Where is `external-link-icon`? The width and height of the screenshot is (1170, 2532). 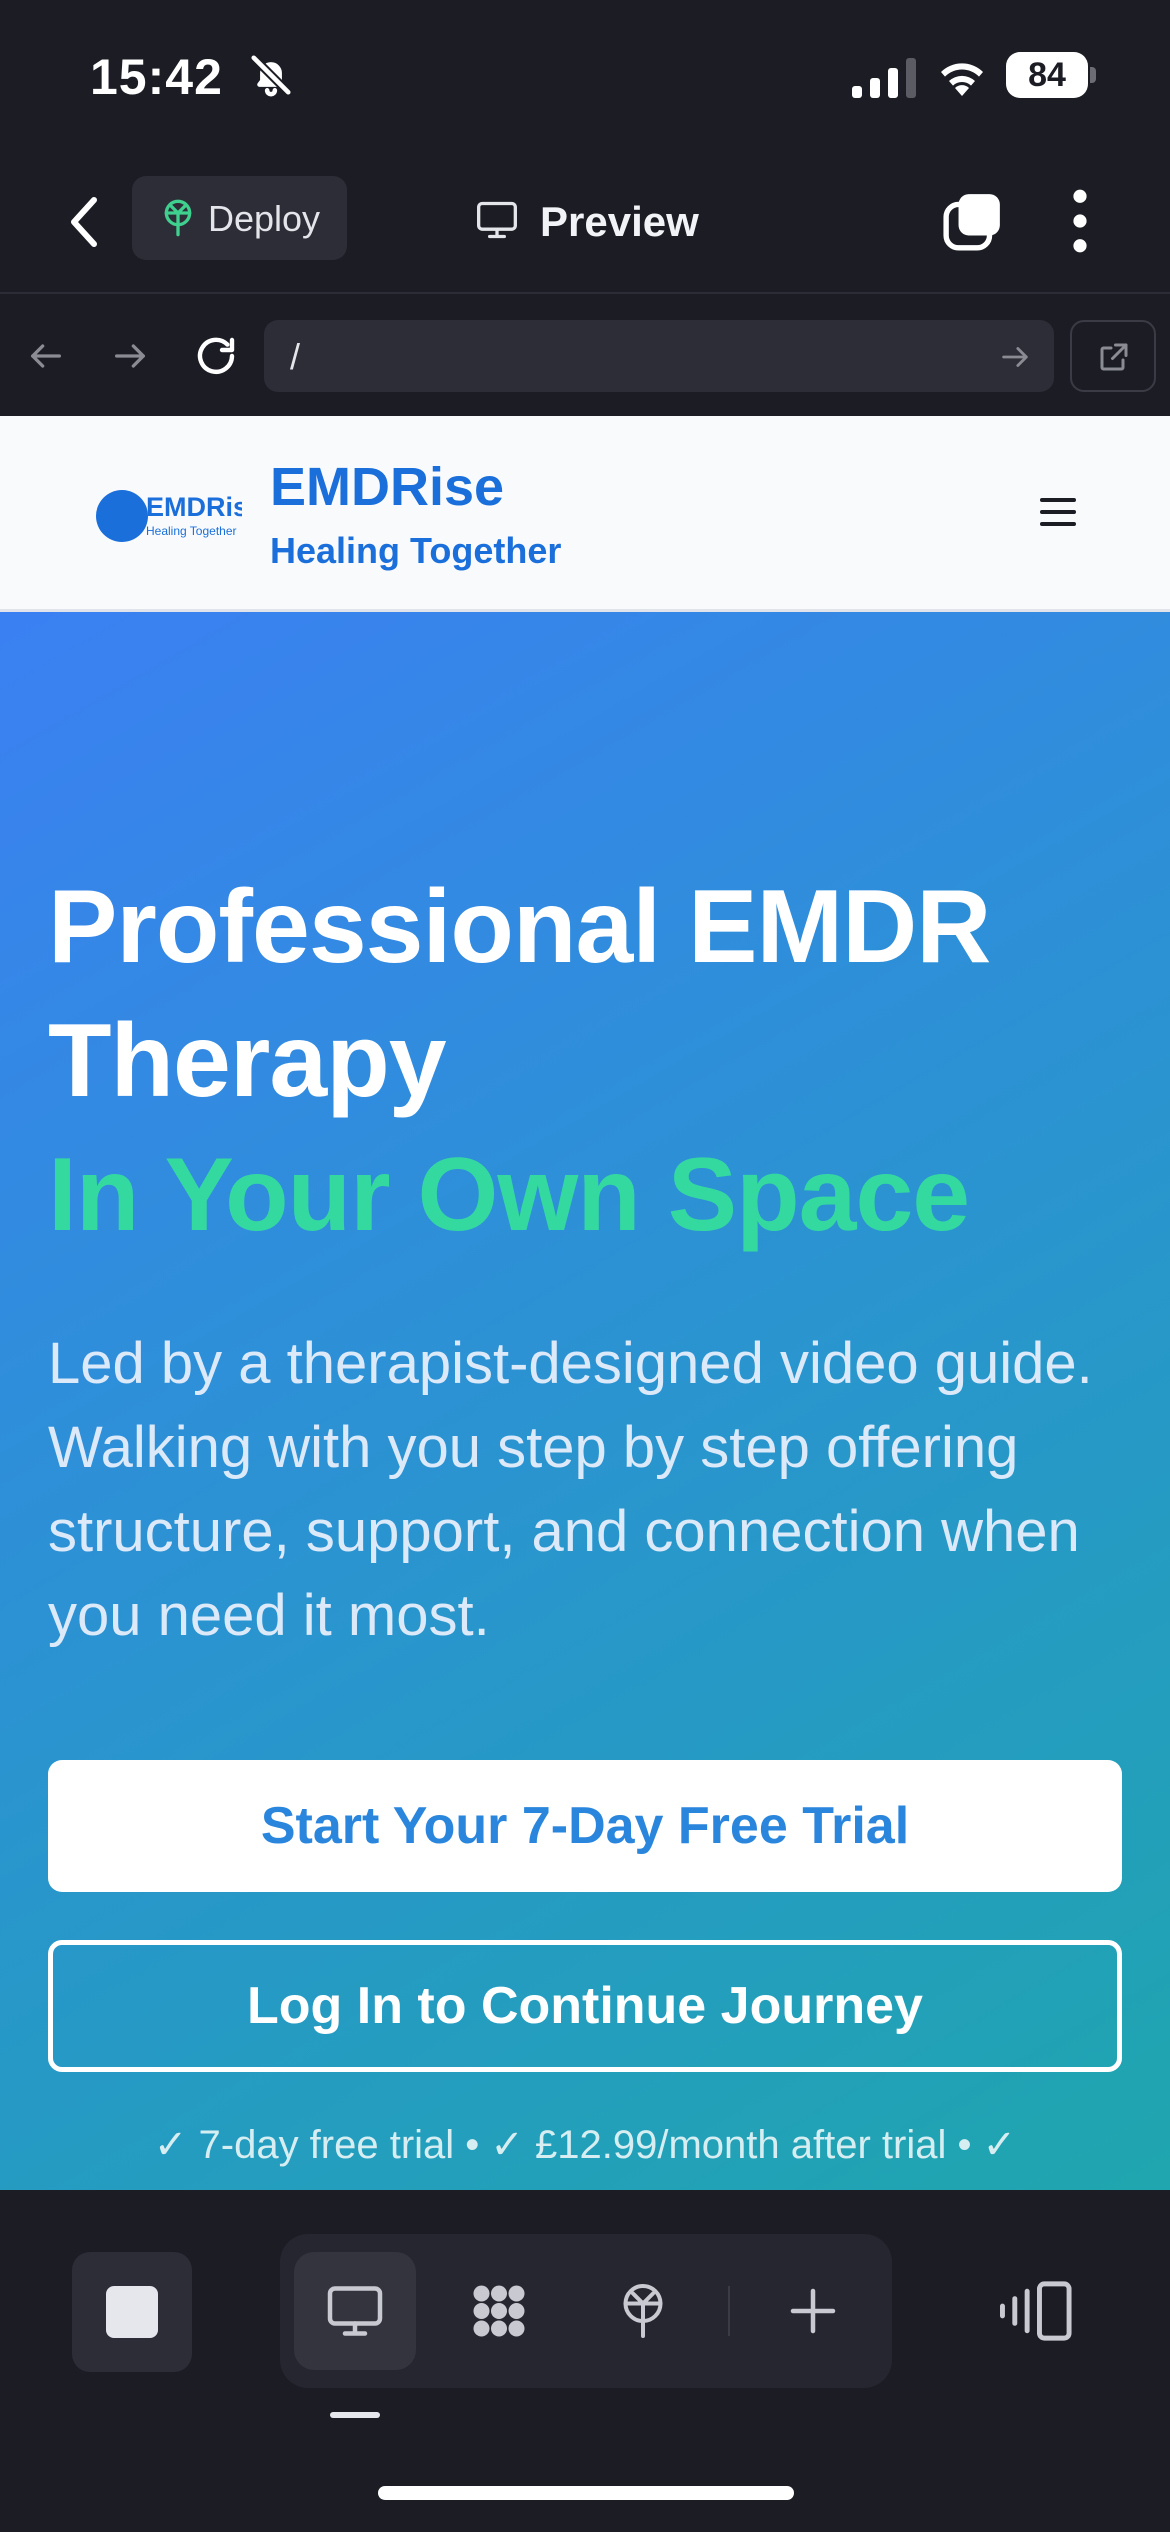
external-link-icon is located at coordinates (1114, 357).